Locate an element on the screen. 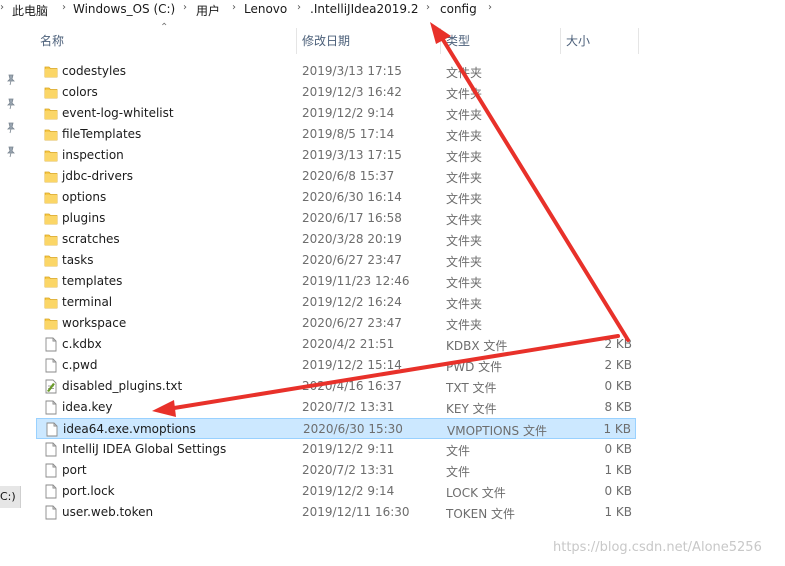  file-type: TOKEN 文件 is located at coordinates (481, 514).